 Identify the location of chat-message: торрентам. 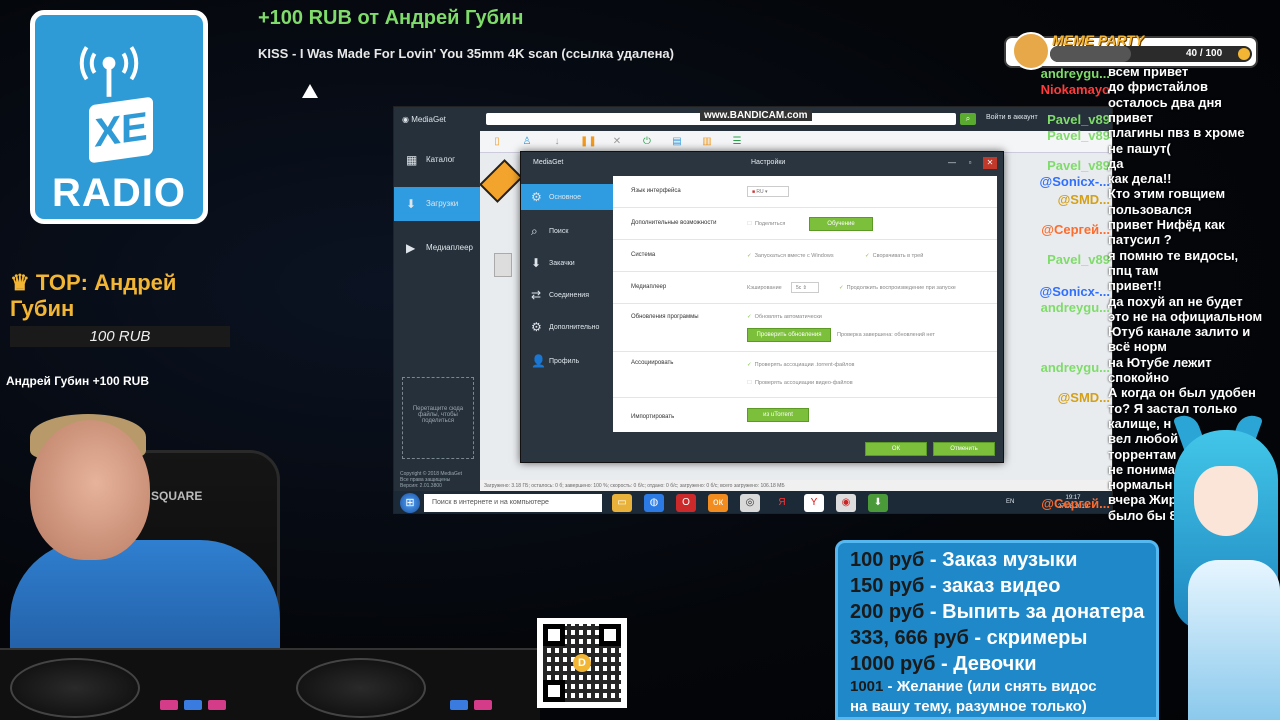
(1142, 454).